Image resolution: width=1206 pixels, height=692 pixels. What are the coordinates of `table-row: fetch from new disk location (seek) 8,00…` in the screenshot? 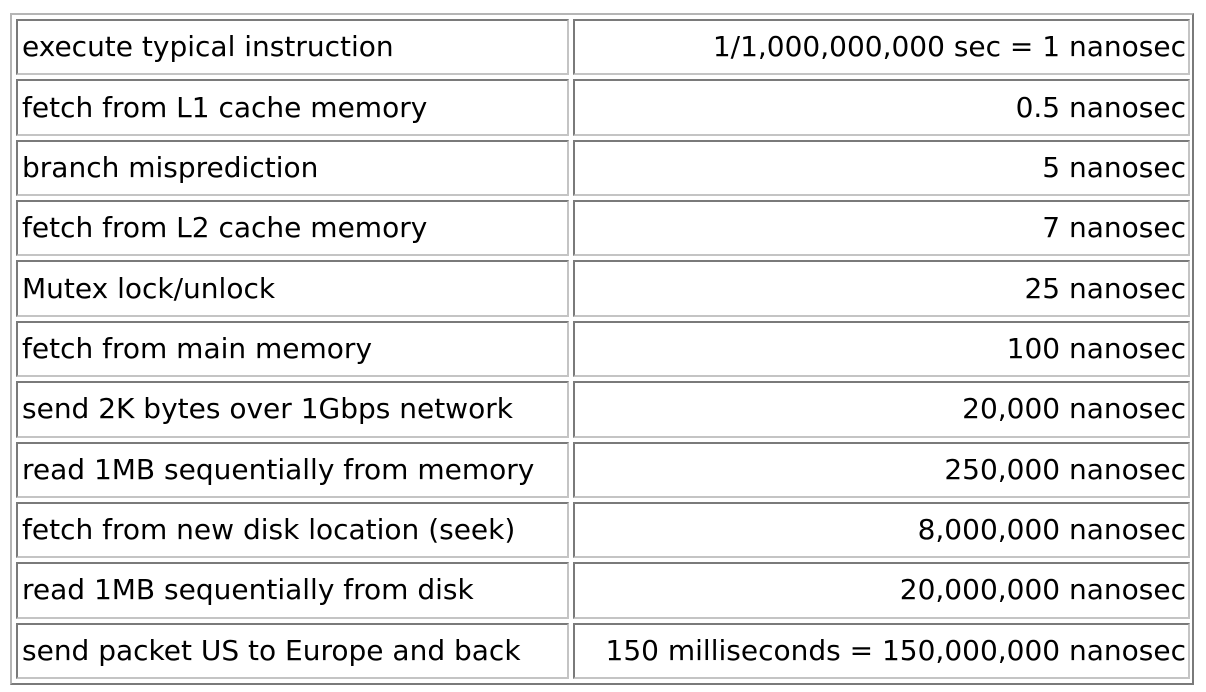 It's located at (603, 530).